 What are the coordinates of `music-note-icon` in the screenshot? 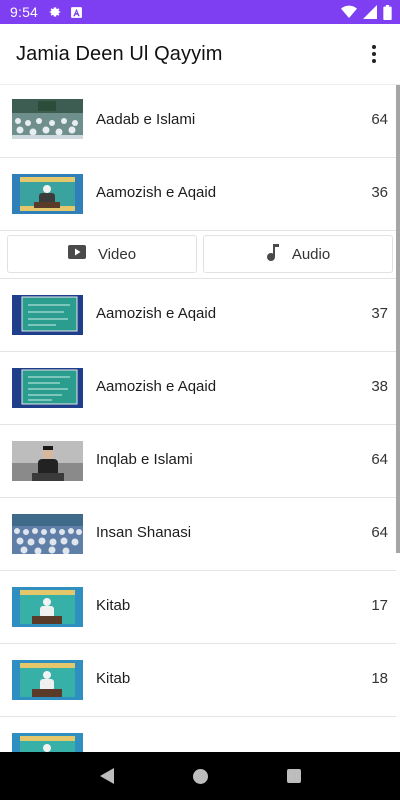 It's located at (273, 254).